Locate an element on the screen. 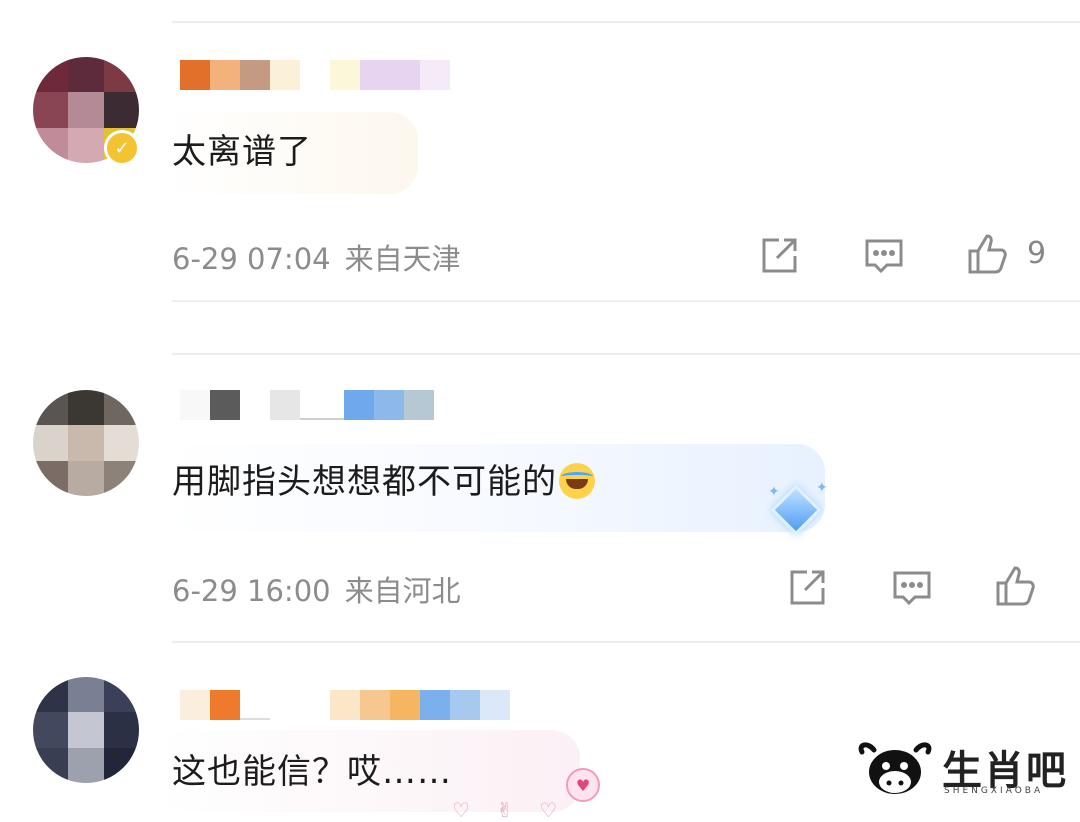  comment-meta: 6-29 07:04 来自天津 is located at coordinates (316, 257).